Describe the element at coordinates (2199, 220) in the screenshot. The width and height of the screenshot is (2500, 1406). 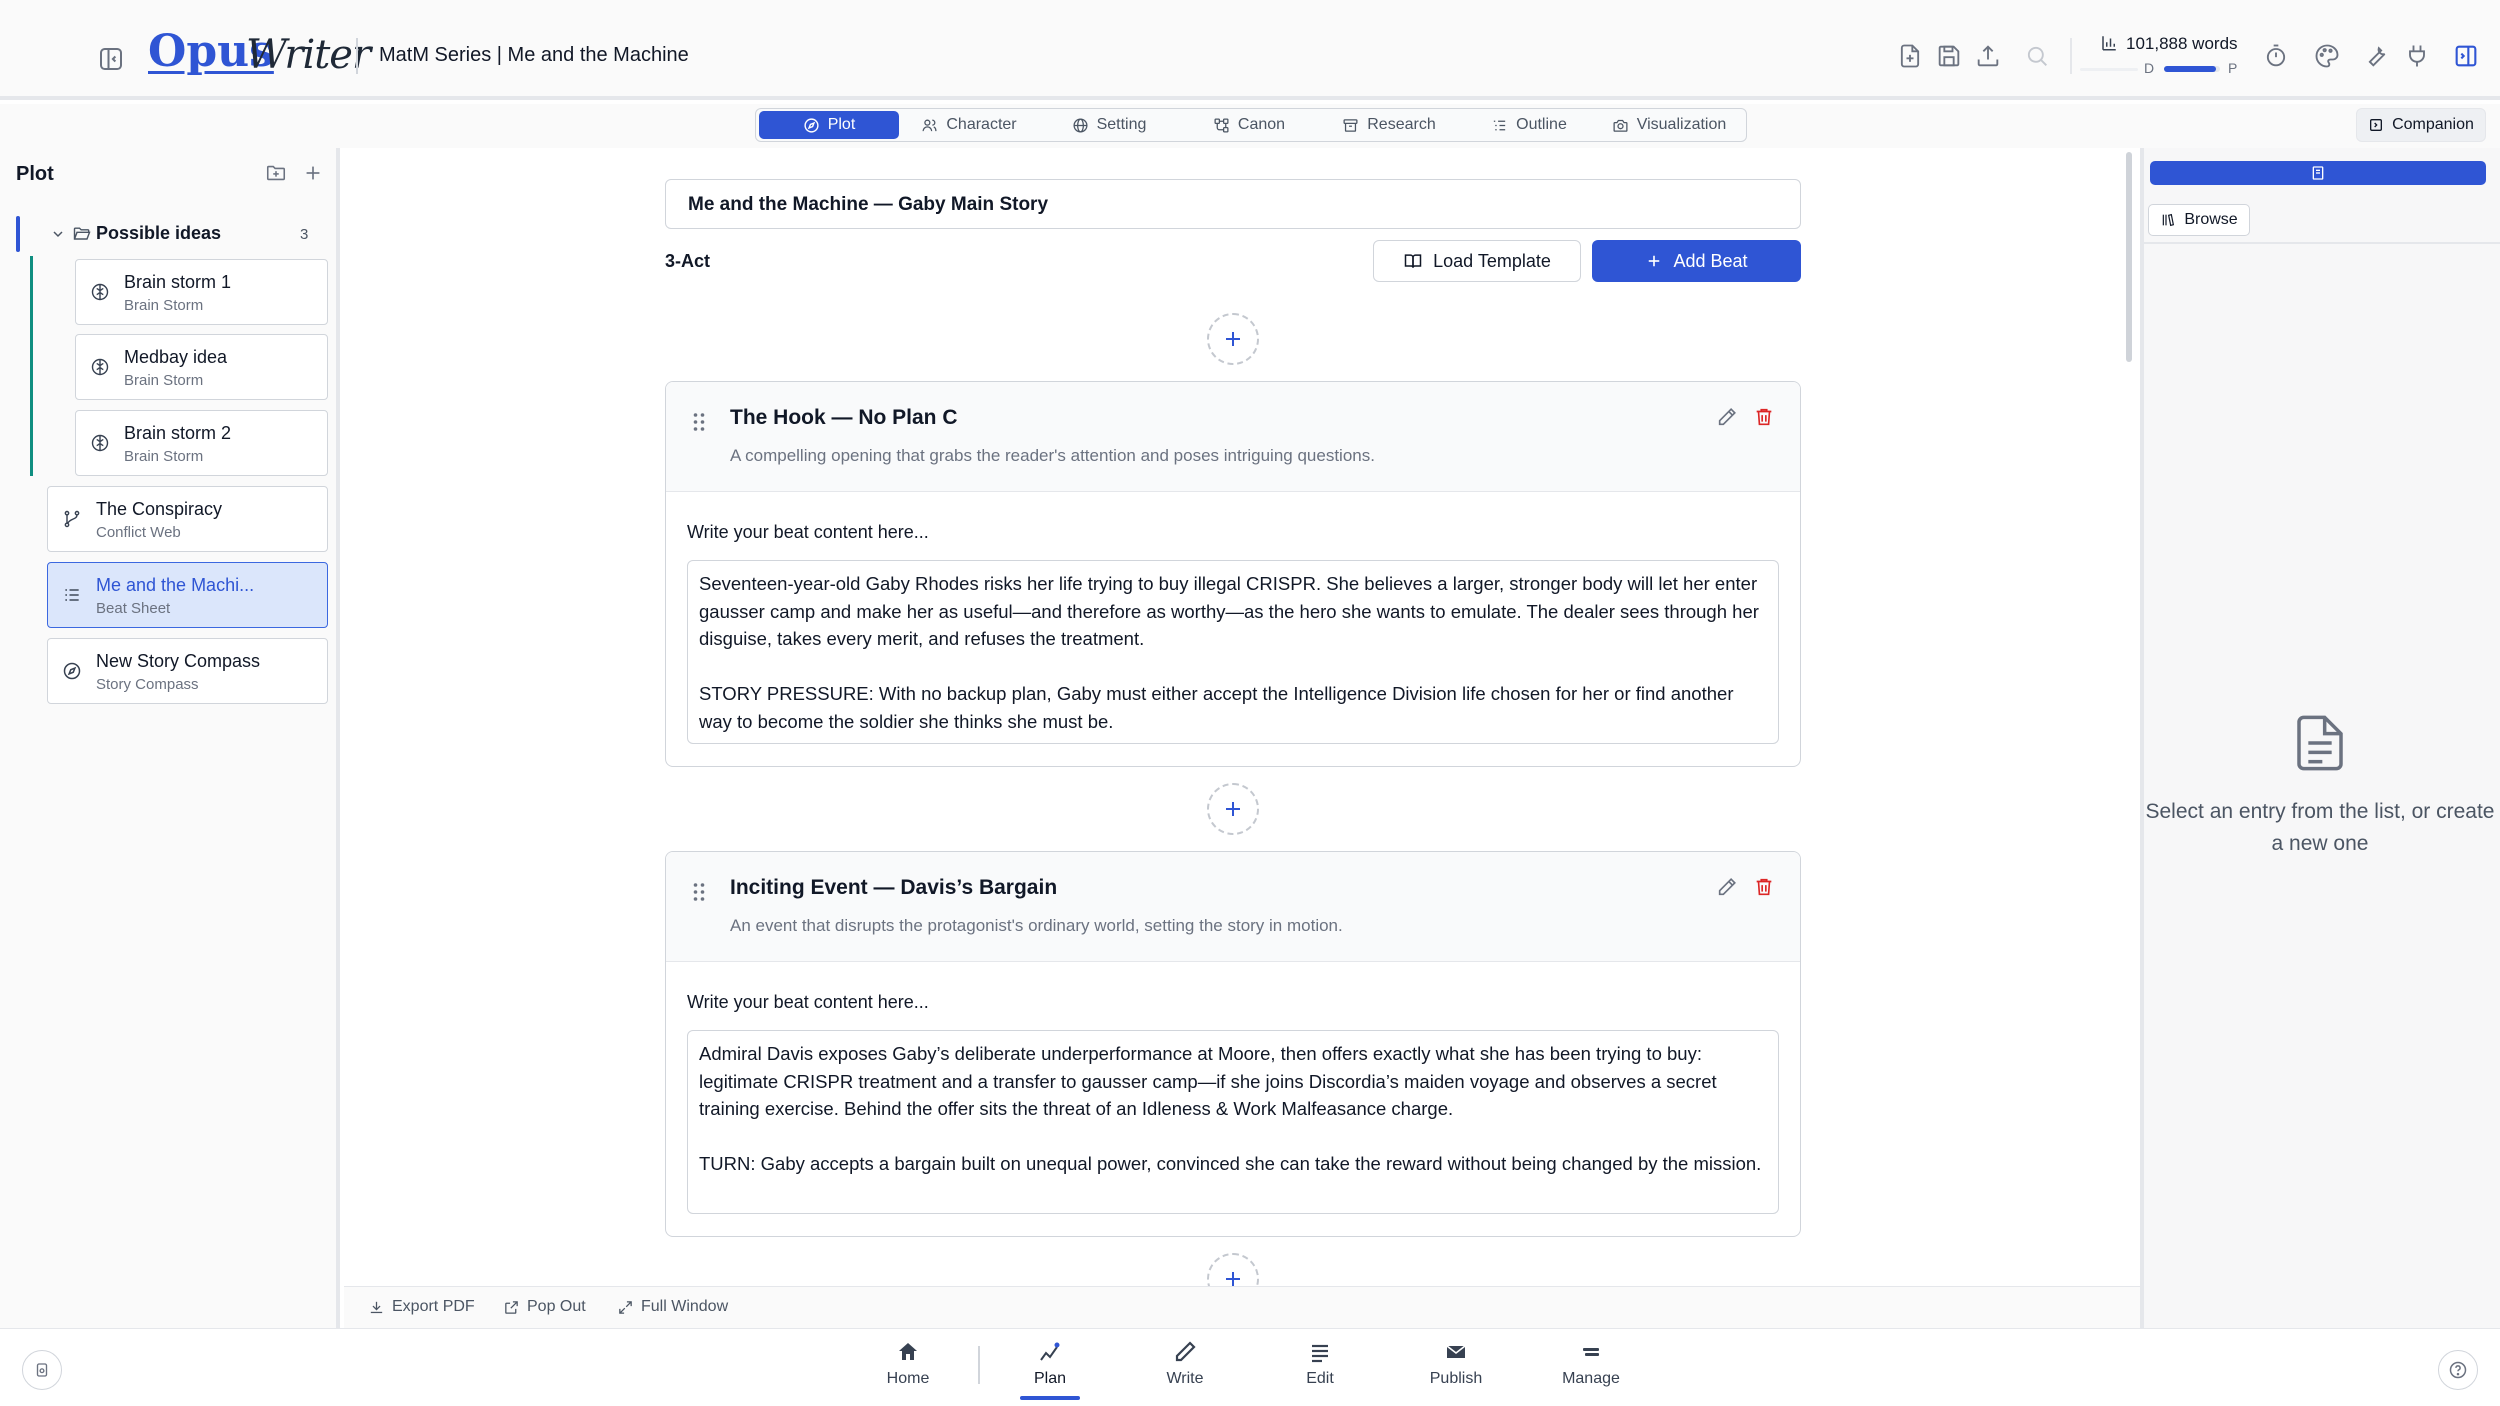
I see `browse-button: Browse` at that location.